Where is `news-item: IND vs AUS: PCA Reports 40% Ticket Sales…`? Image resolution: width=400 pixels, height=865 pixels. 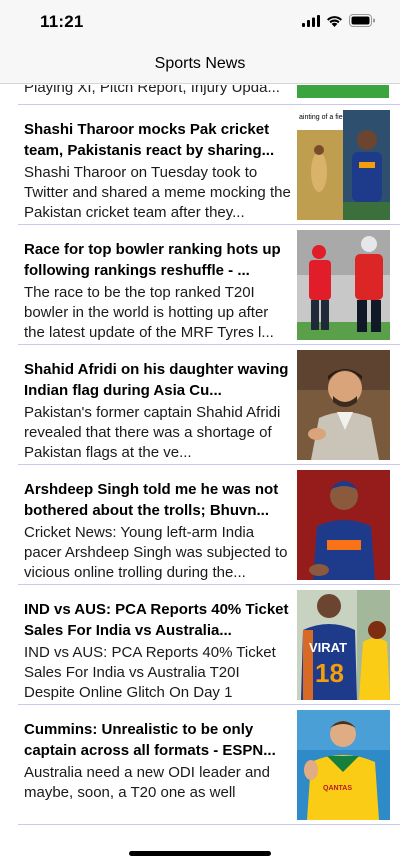
news-item: IND vs AUS: PCA Reports 40% Ticket Sales… is located at coordinates (209, 645).